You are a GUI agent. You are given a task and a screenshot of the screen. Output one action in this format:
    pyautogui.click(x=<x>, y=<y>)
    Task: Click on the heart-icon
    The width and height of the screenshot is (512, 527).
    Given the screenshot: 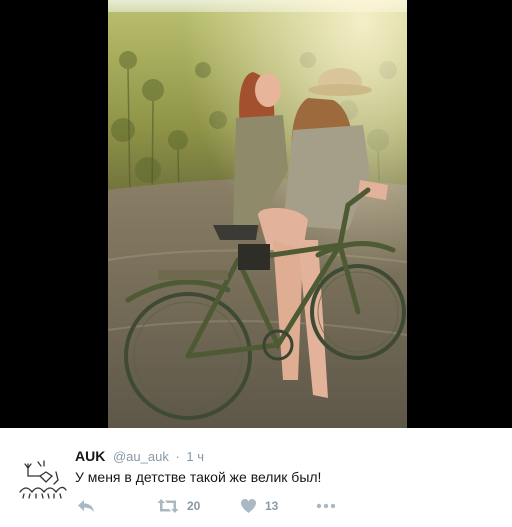 What is the action you would take?
    pyautogui.click(x=248, y=506)
    